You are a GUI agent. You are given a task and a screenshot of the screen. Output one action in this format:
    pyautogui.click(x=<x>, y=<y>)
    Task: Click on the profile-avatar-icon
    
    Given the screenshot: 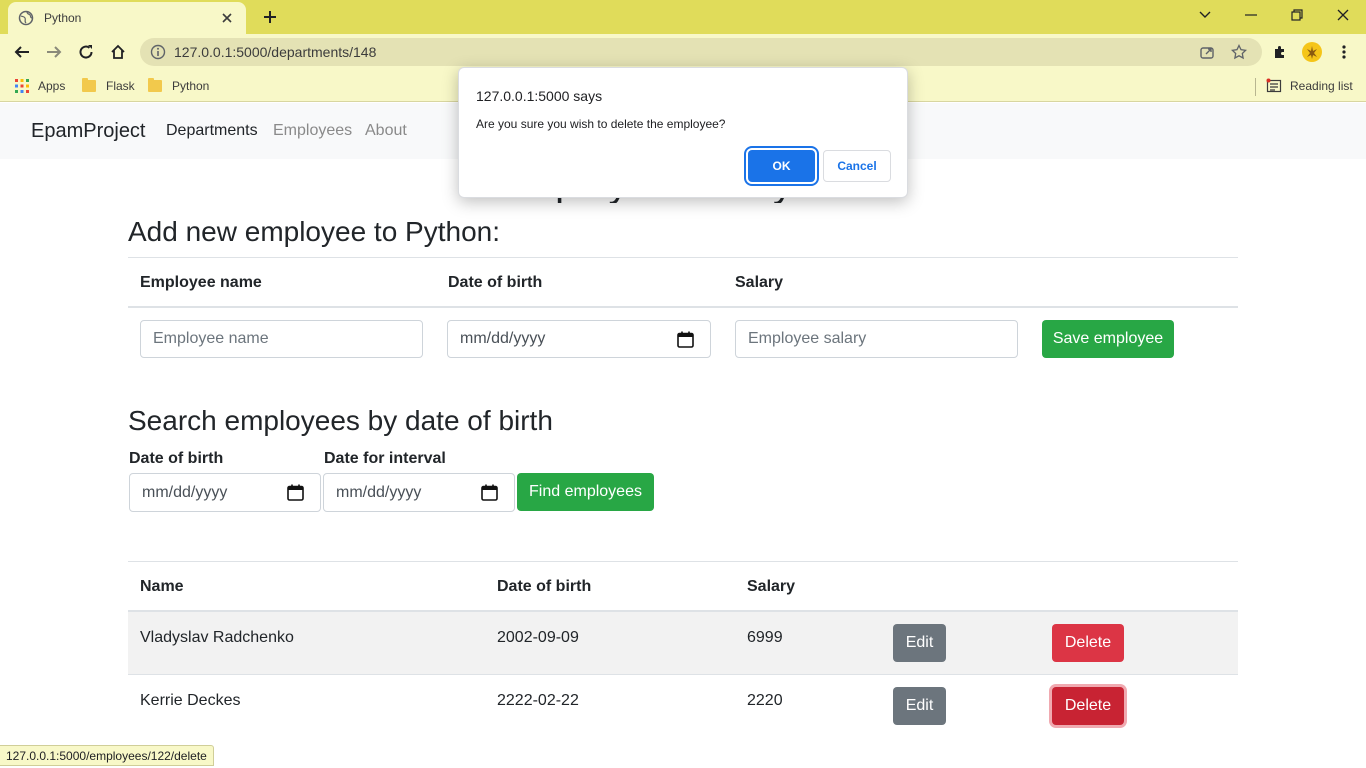 What is the action you would take?
    pyautogui.click(x=1312, y=52)
    